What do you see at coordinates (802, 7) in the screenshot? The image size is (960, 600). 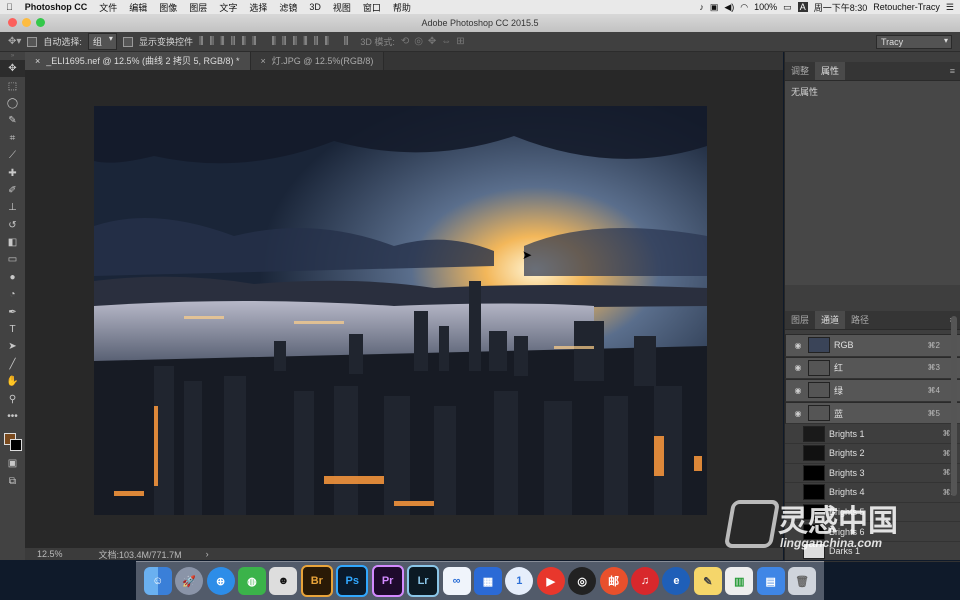 I see `input-method-icon: A` at bounding box center [802, 7].